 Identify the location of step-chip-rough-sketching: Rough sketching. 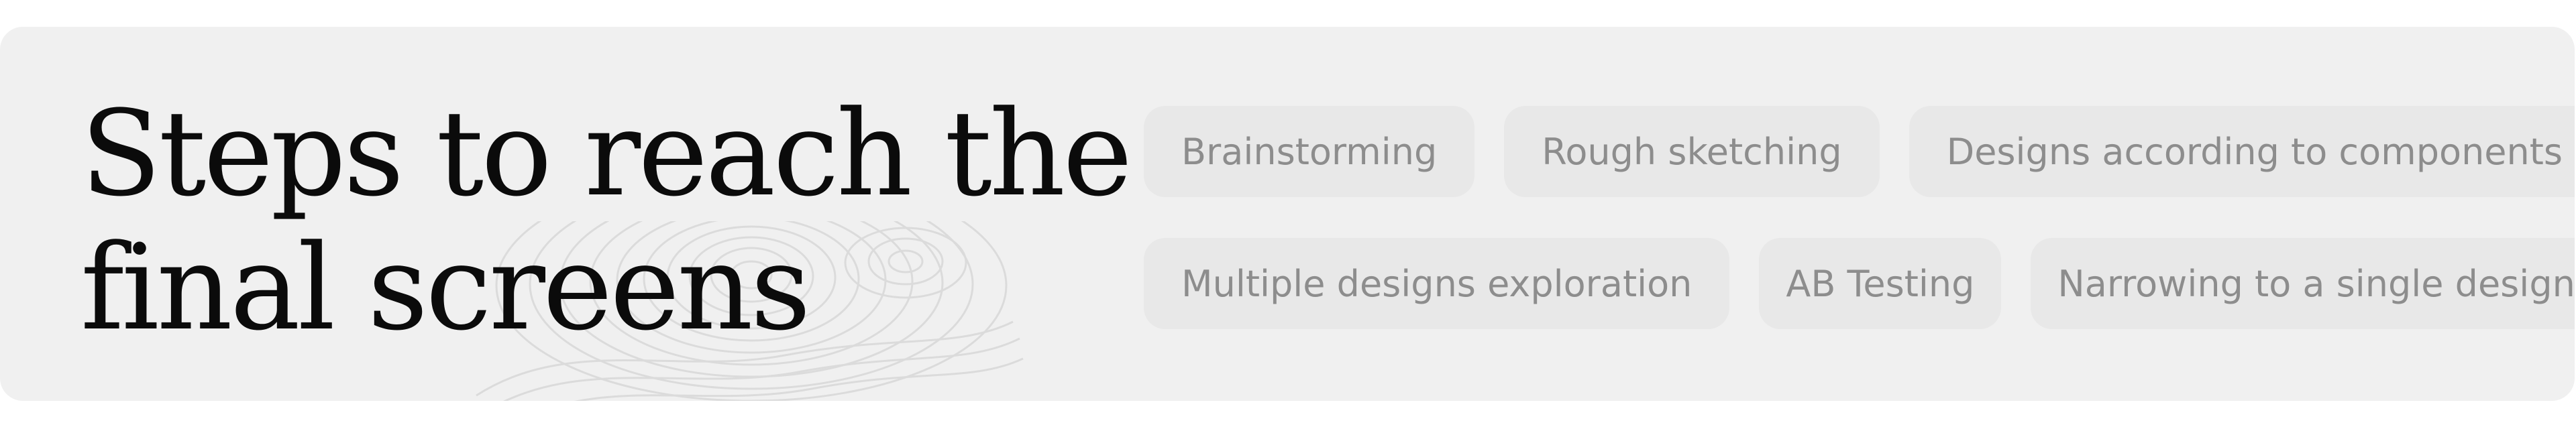
(1692, 151).